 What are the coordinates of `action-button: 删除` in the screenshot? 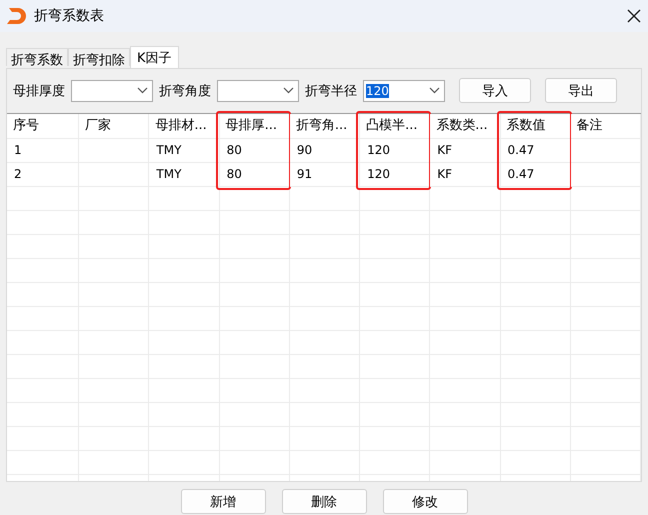 It's located at (324, 501).